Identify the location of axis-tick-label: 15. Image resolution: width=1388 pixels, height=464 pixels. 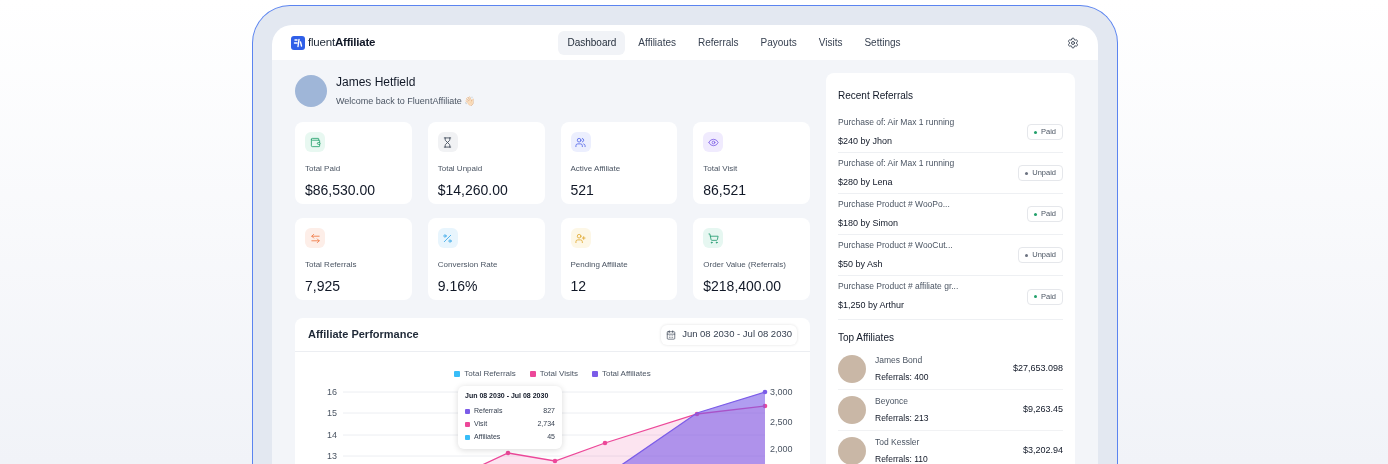
(332, 413).